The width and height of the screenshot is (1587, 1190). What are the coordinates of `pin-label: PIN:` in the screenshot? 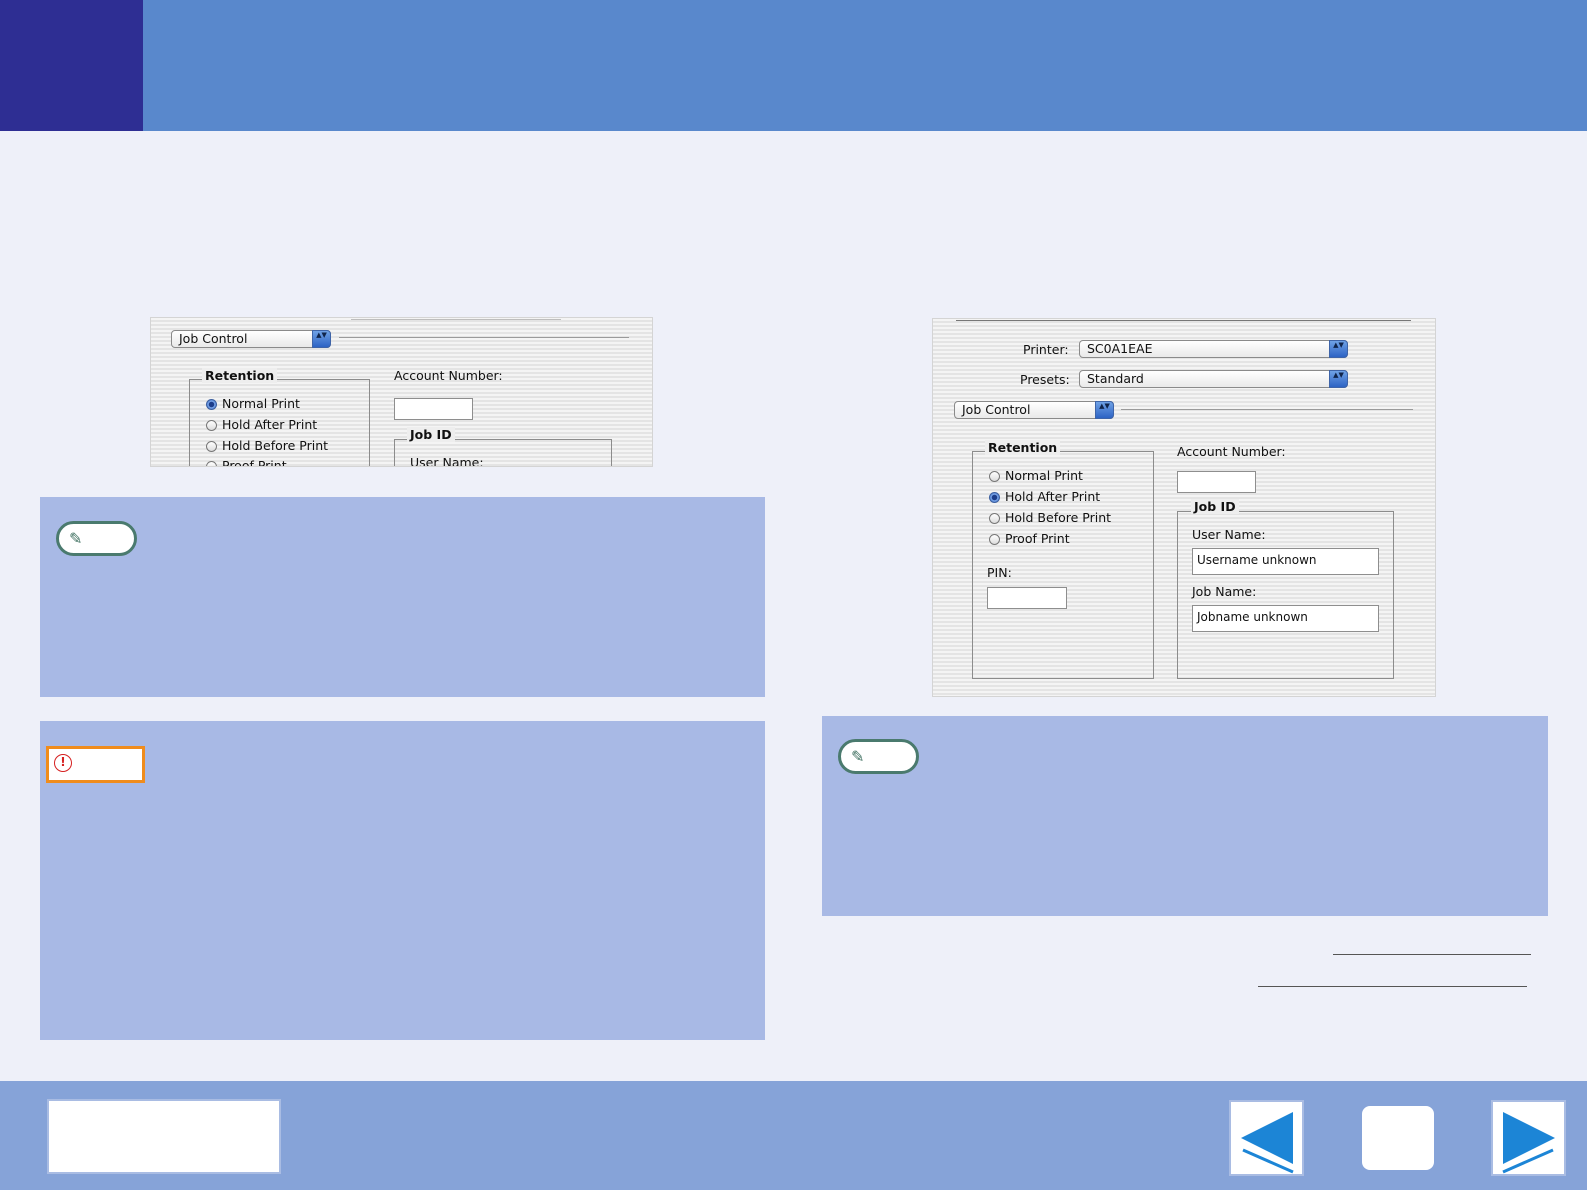 It's located at (999, 572).